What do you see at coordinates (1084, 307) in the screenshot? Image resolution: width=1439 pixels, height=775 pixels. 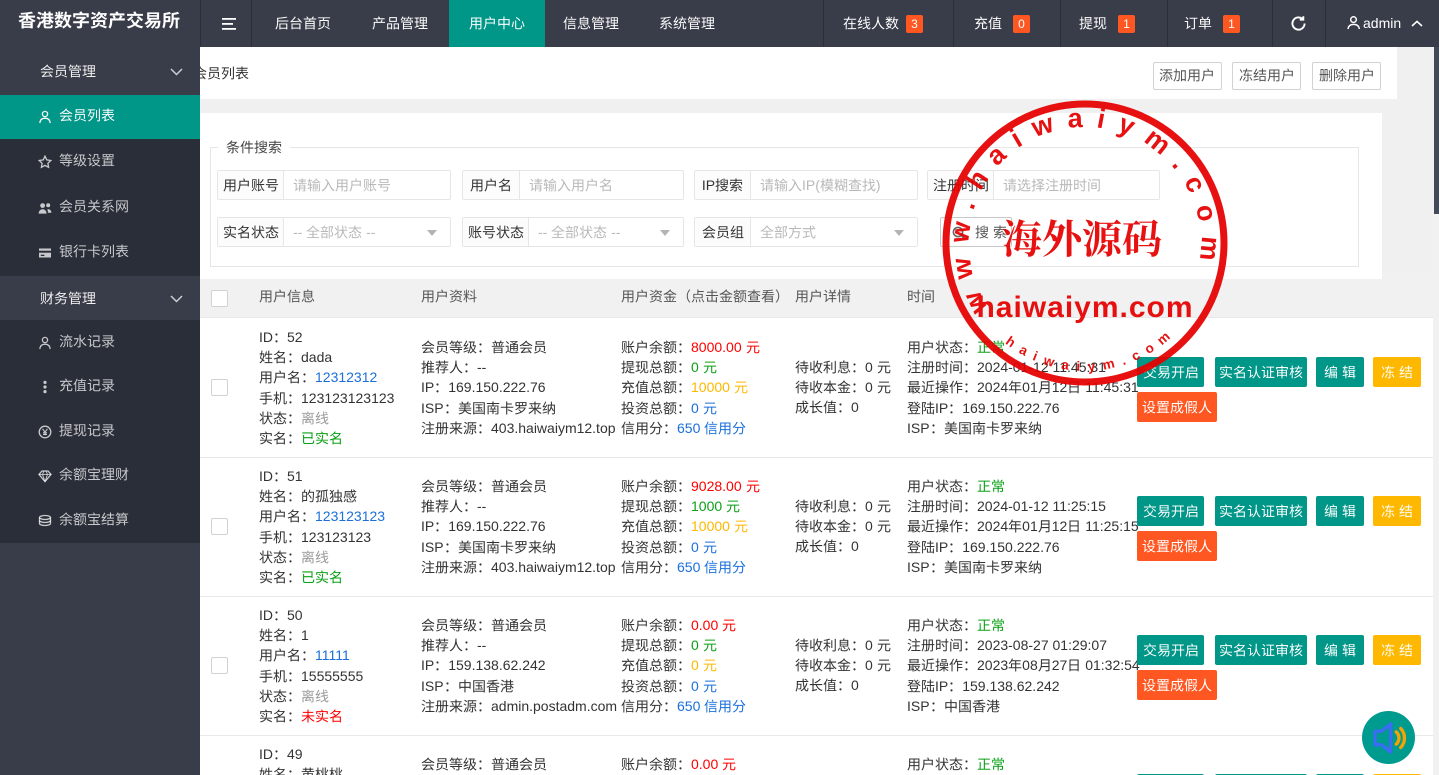 I see `svg-text: haiwaiym.com` at bounding box center [1084, 307].